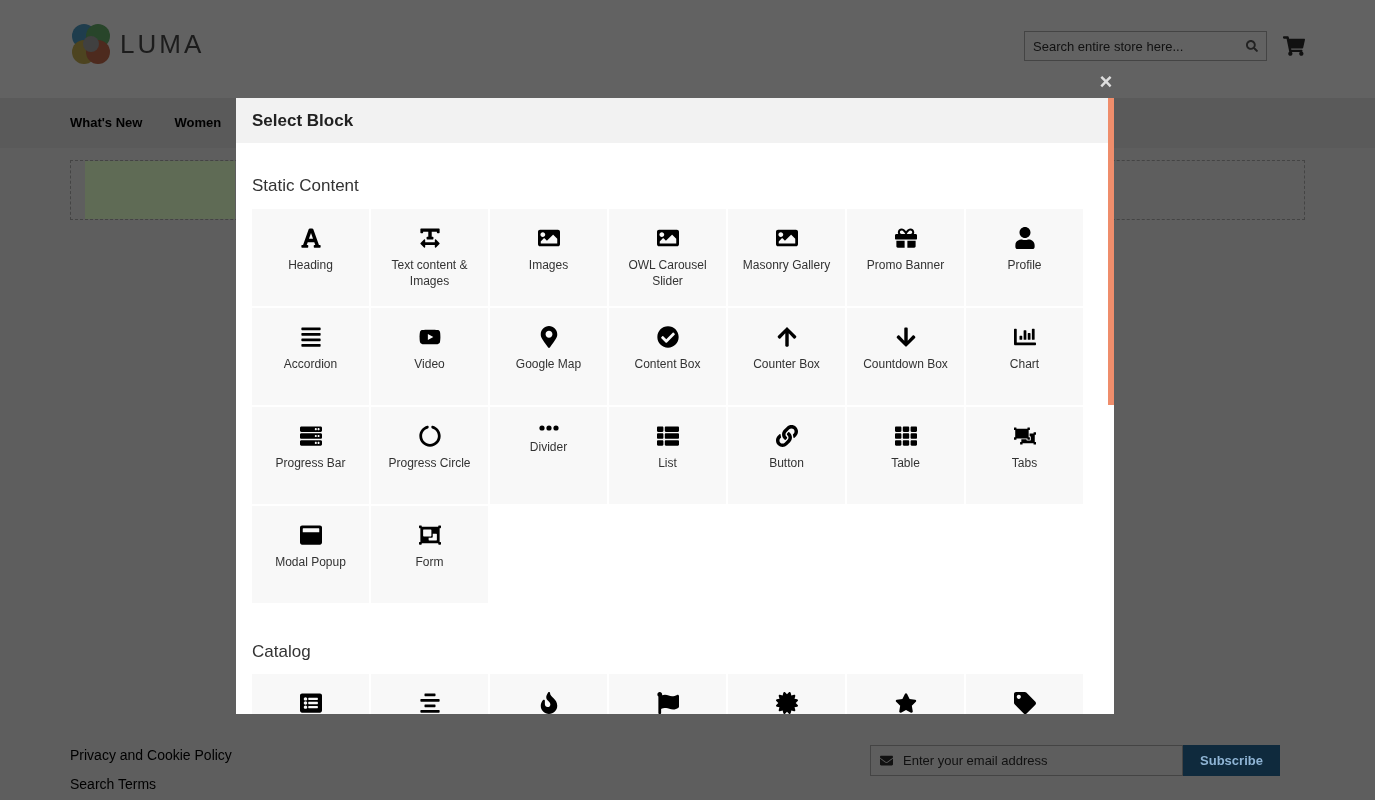  I want to click on text-icon, so click(429, 237).